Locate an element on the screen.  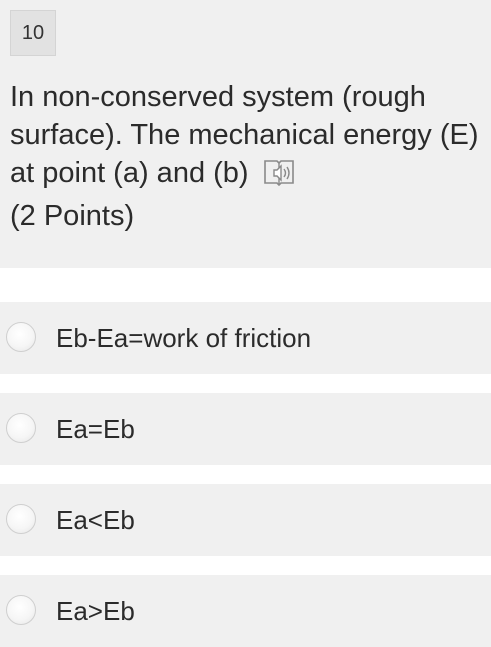
answer-option-label: Eb-Ea=work of friction is located at coordinates (184, 338).